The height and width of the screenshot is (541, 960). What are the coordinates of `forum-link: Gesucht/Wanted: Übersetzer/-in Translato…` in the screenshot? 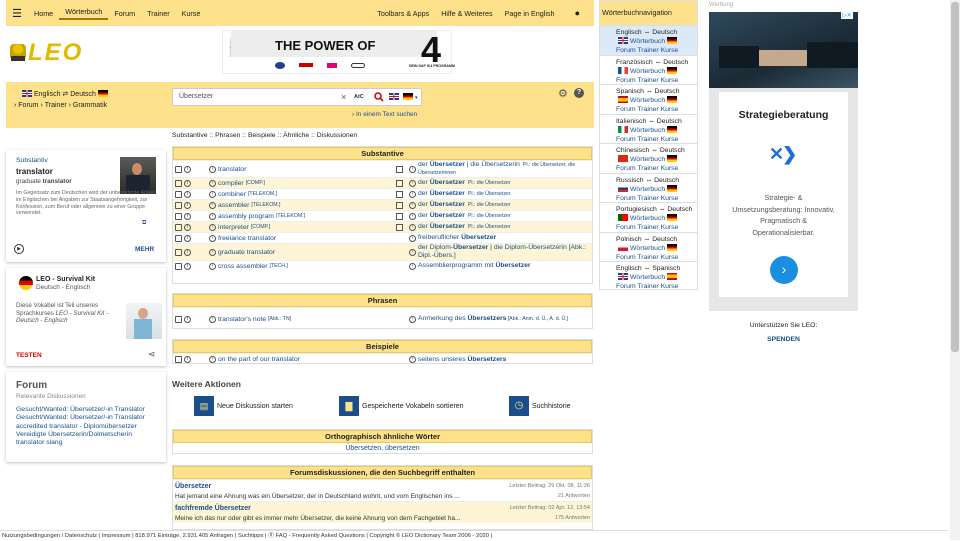 It's located at (80, 418).